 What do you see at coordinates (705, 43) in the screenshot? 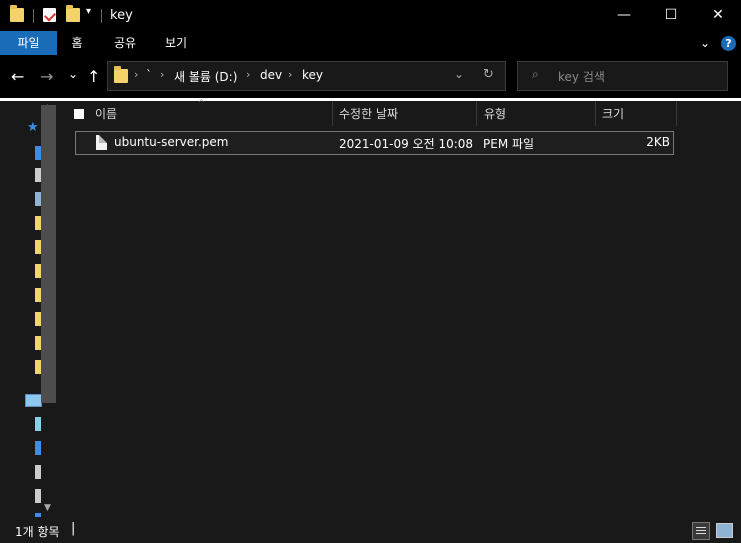
I see `expand-ribbon-icon: ⌄` at bounding box center [705, 43].